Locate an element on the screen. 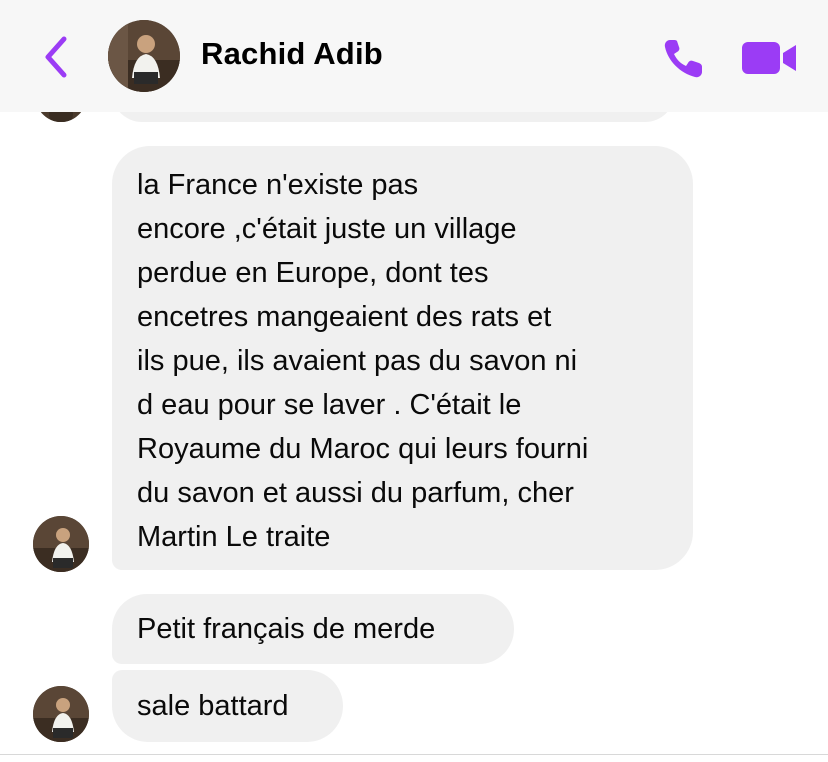 This screenshot has width=828, height=762. message-line: encore ,c'était juste un village is located at coordinates (327, 229).